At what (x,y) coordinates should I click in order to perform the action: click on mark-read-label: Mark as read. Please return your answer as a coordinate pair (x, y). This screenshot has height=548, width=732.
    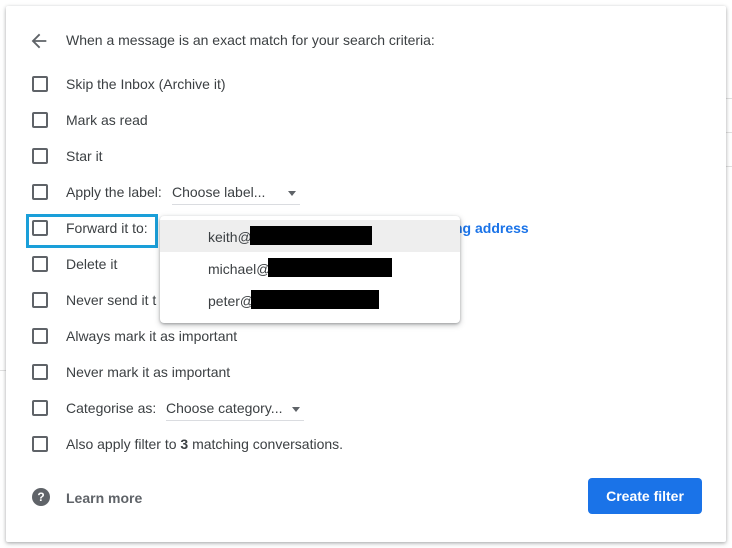
    Looking at the image, I should click on (107, 120).